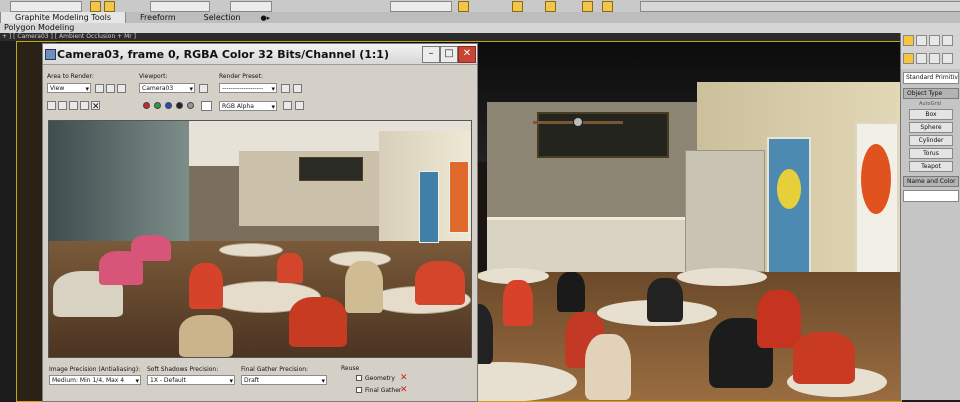  What do you see at coordinates (908, 58) in the screenshot?
I see `geometry-icon` at bounding box center [908, 58].